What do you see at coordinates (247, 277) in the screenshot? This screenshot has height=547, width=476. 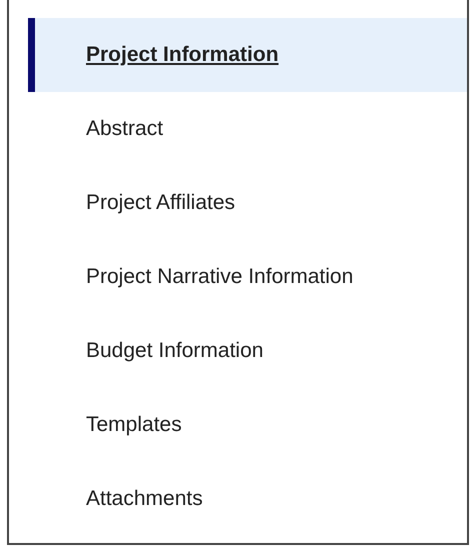 I see `nav-item: Project Narrative Information` at bounding box center [247, 277].